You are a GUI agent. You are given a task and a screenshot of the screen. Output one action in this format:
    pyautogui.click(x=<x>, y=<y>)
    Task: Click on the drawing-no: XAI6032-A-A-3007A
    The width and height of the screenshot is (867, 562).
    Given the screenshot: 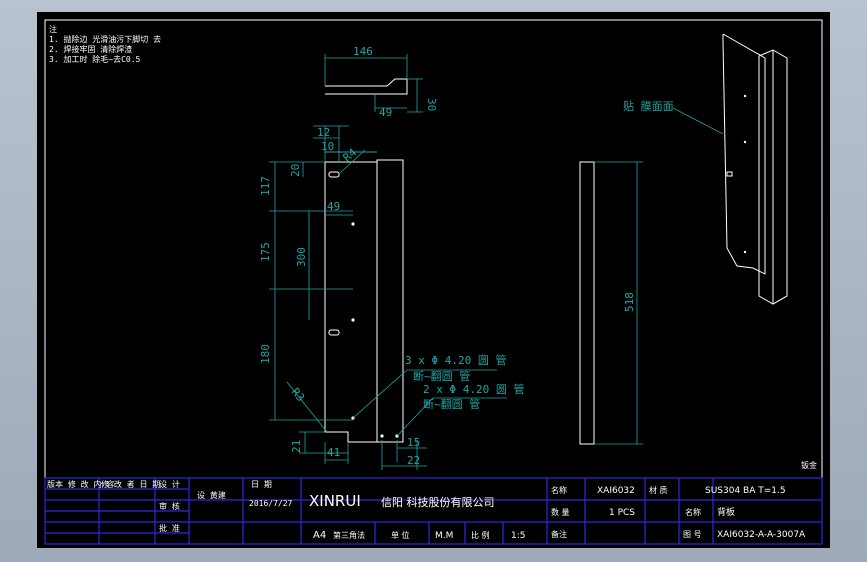 What is the action you would take?
    pyautogui.click(x=761, y=535)
    